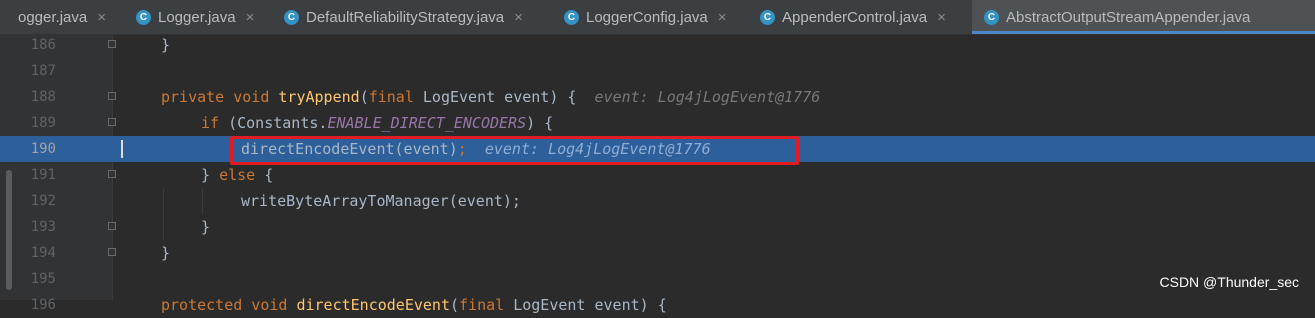  Describe the element at coordinates (405, 17) in the screenshot. I see `tab-label: DefaultReliabilityStrategy.java` at that location.